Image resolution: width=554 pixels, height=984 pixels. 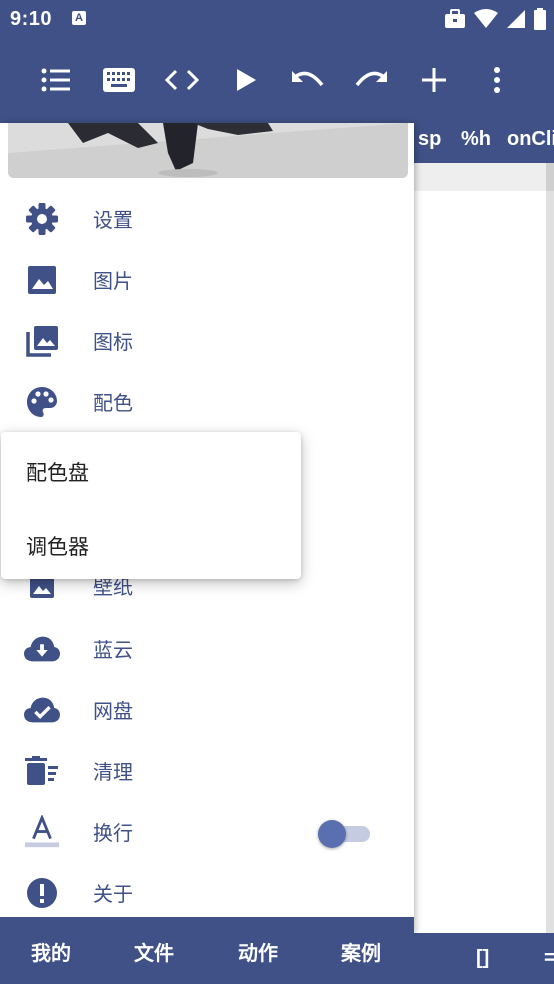 What do you see at coordinates (113, 220) in the screenshot?
I see `drawer-item-label: 设置` at bounding box center [113, 220].